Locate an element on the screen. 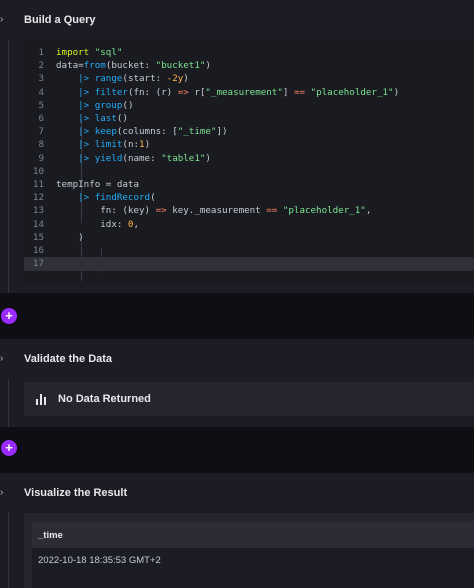 The image size is (474, 588). code-token: "_measurement" is located at coordinates (244, 92).